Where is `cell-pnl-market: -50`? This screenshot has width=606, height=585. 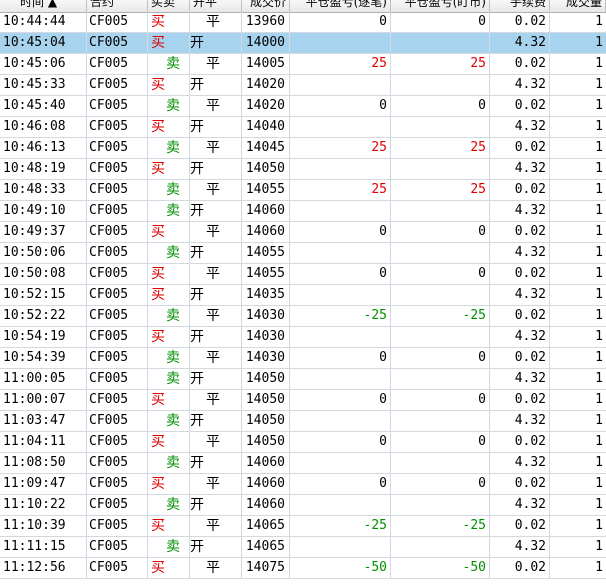 cell-pnl-market: -50 is located at coordinates (440, 568).